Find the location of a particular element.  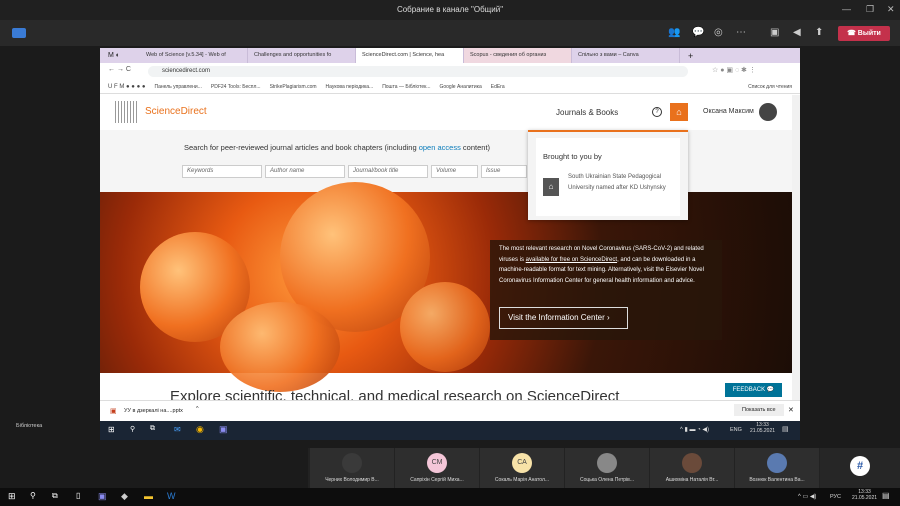

os-date: 21.05.2021 is located at coordinates (865, 498).